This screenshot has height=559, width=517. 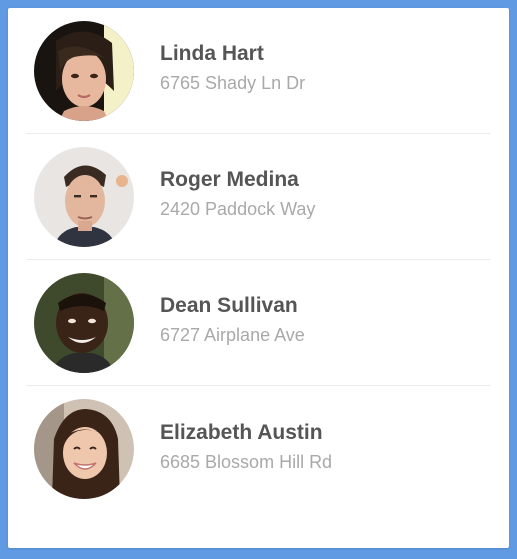 What do you see at coordinates (232, 335) in the screenshot?
I see `contact-address: 6727 Airplane Ave` at bounding box center [232, 335].